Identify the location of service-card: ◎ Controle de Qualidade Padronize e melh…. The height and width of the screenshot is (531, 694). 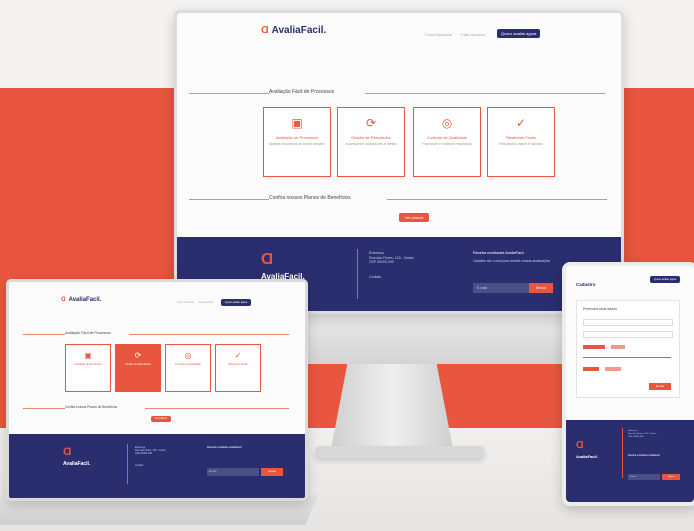
(447, 142).